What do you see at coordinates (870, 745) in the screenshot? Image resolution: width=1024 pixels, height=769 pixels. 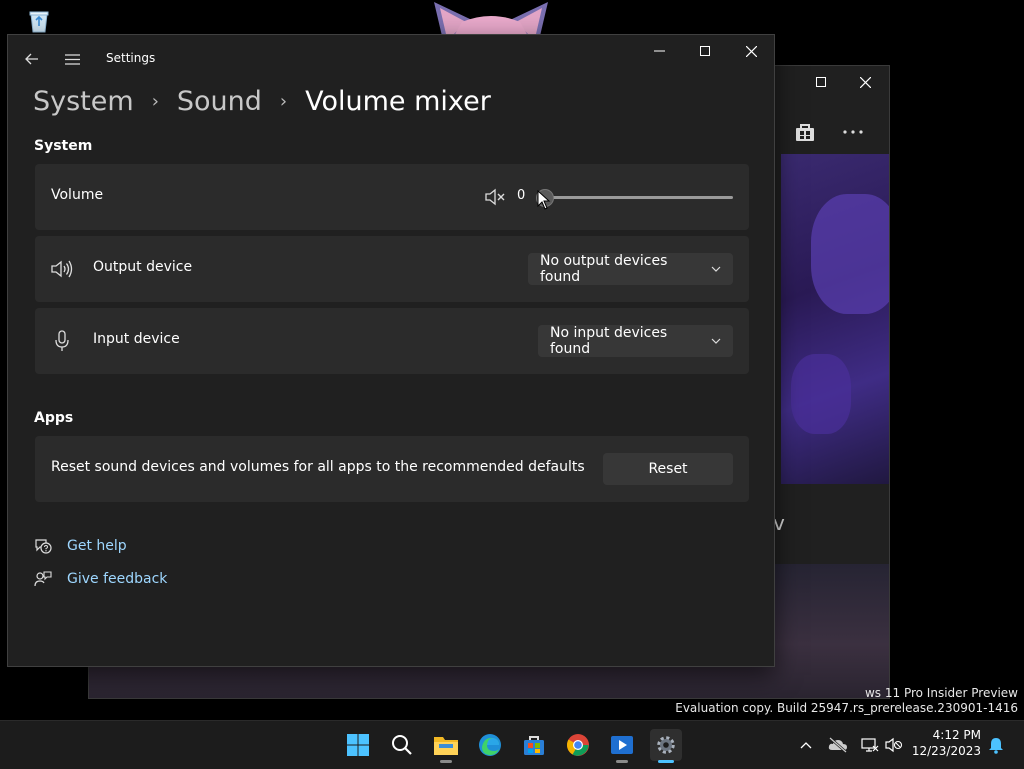 I see `network-icon` at bounding box center [870, 745].